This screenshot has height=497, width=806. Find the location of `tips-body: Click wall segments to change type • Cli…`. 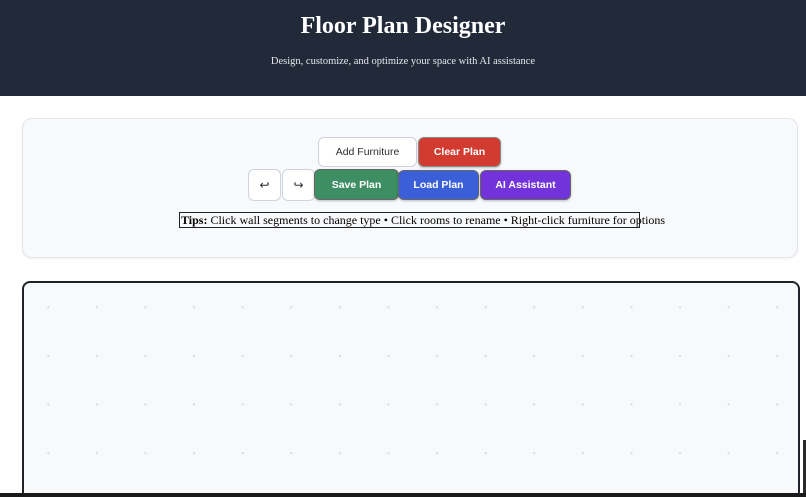

tips-body: Click wall segments to change type • Cli… is located at coordinates (436, 220).